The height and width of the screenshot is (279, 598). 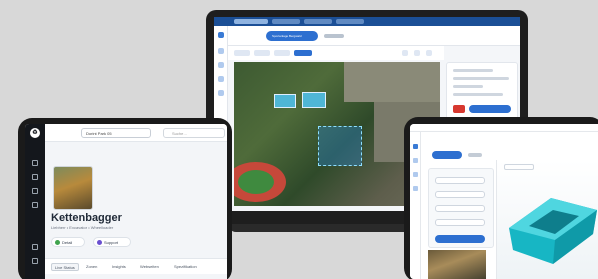 I want to click on confirm-button, so click(x=460, y=239).